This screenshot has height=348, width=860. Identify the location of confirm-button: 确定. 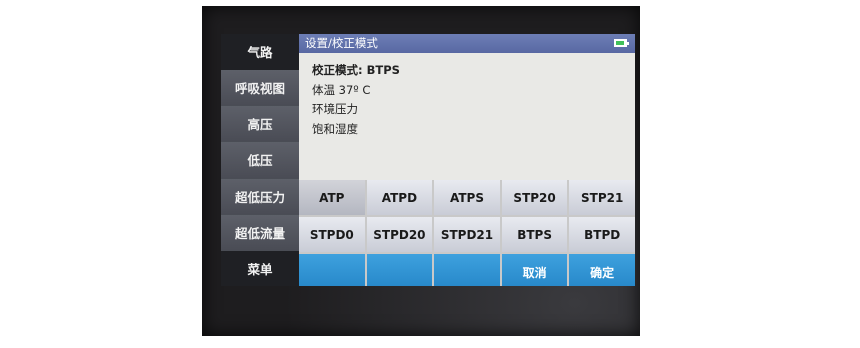
(602, 270).